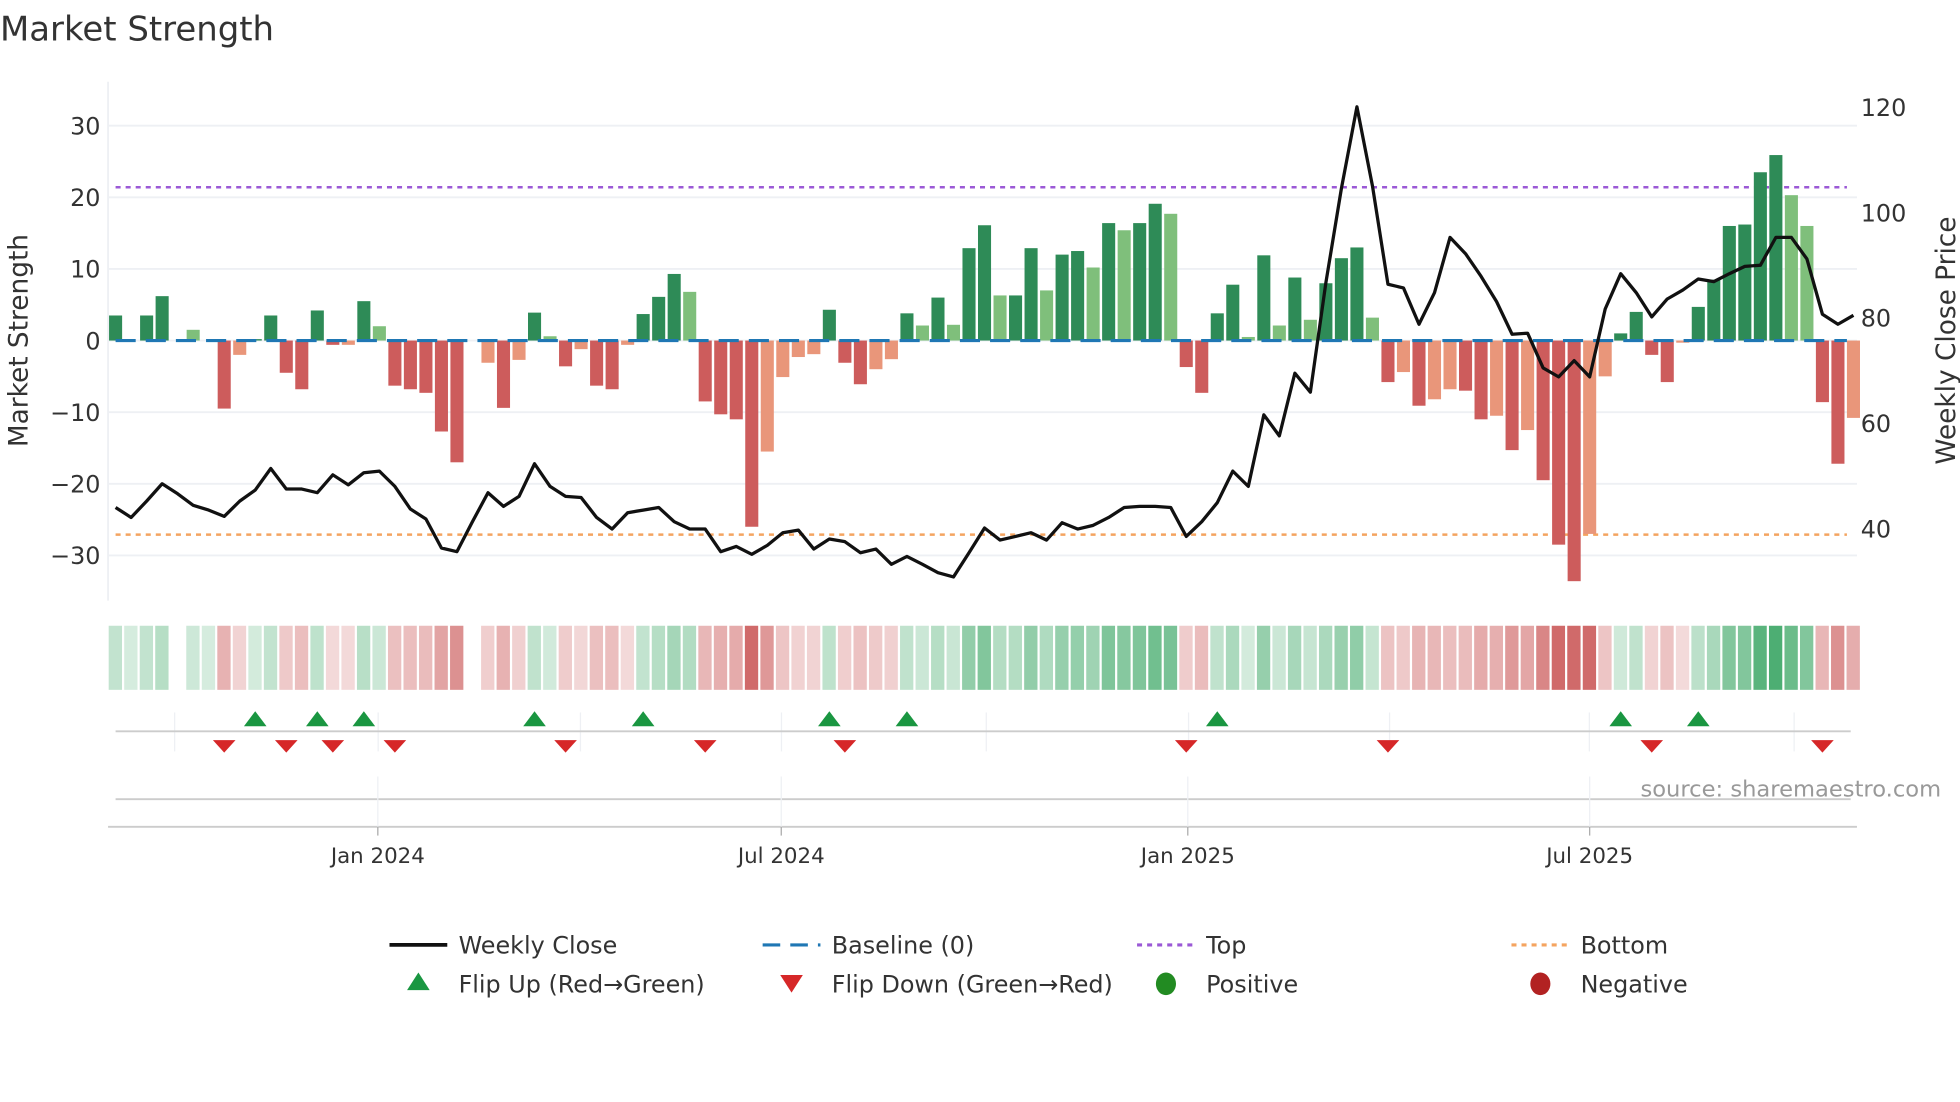 This screenshot has height=1102, width=1960. I want to click on y2-tick-label: 60, so click(1876, 424).